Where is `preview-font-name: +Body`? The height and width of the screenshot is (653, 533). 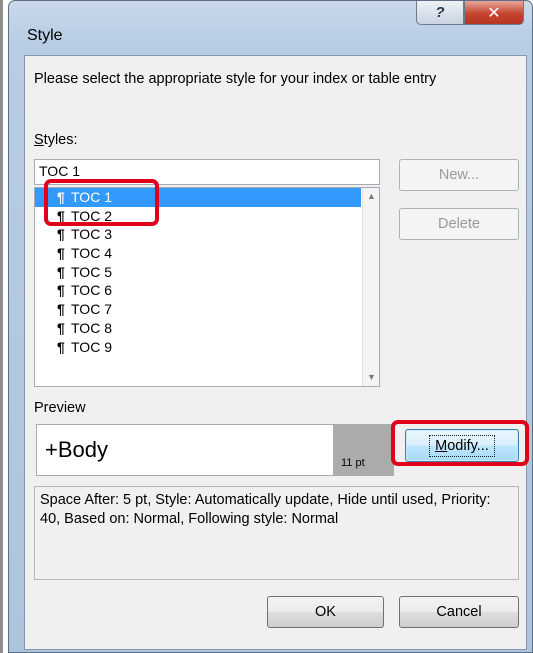
preview-font-name: +Body is located at coordinates (76, 449).